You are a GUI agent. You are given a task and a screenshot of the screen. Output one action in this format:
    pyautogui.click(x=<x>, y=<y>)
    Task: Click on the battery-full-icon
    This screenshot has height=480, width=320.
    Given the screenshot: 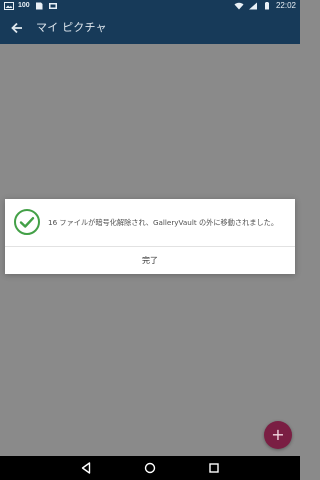 What is the action you would take?
    pyautogui.click(x=266, y=6)
    